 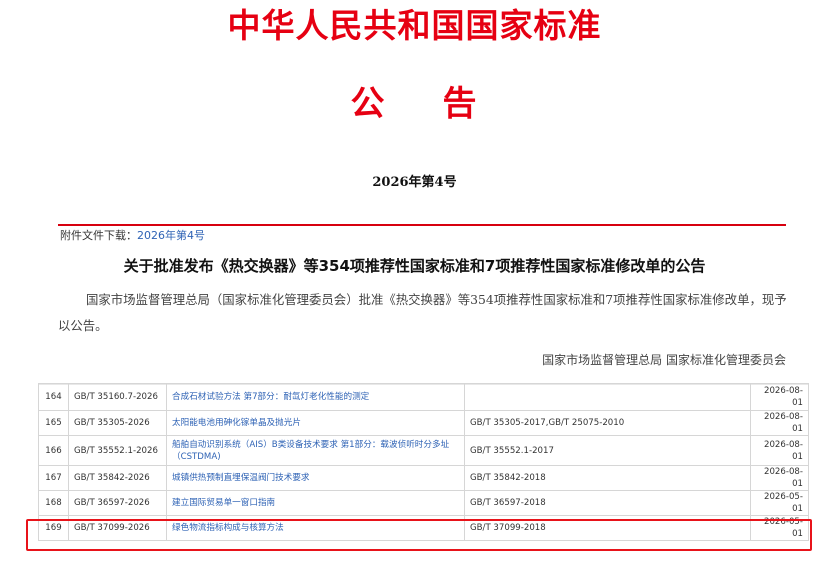 I want to click on announcement-heading-char-1: 公, so click(x=368, y=104).